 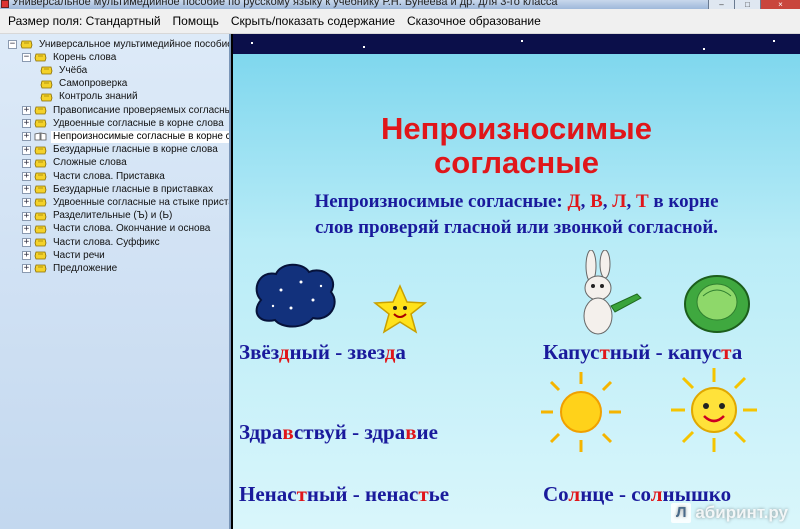 What do you see at coordinates (93, 84) in the screenshot?
I see `tree-item-label: Самопроверка` at bounding box center [93, 84].